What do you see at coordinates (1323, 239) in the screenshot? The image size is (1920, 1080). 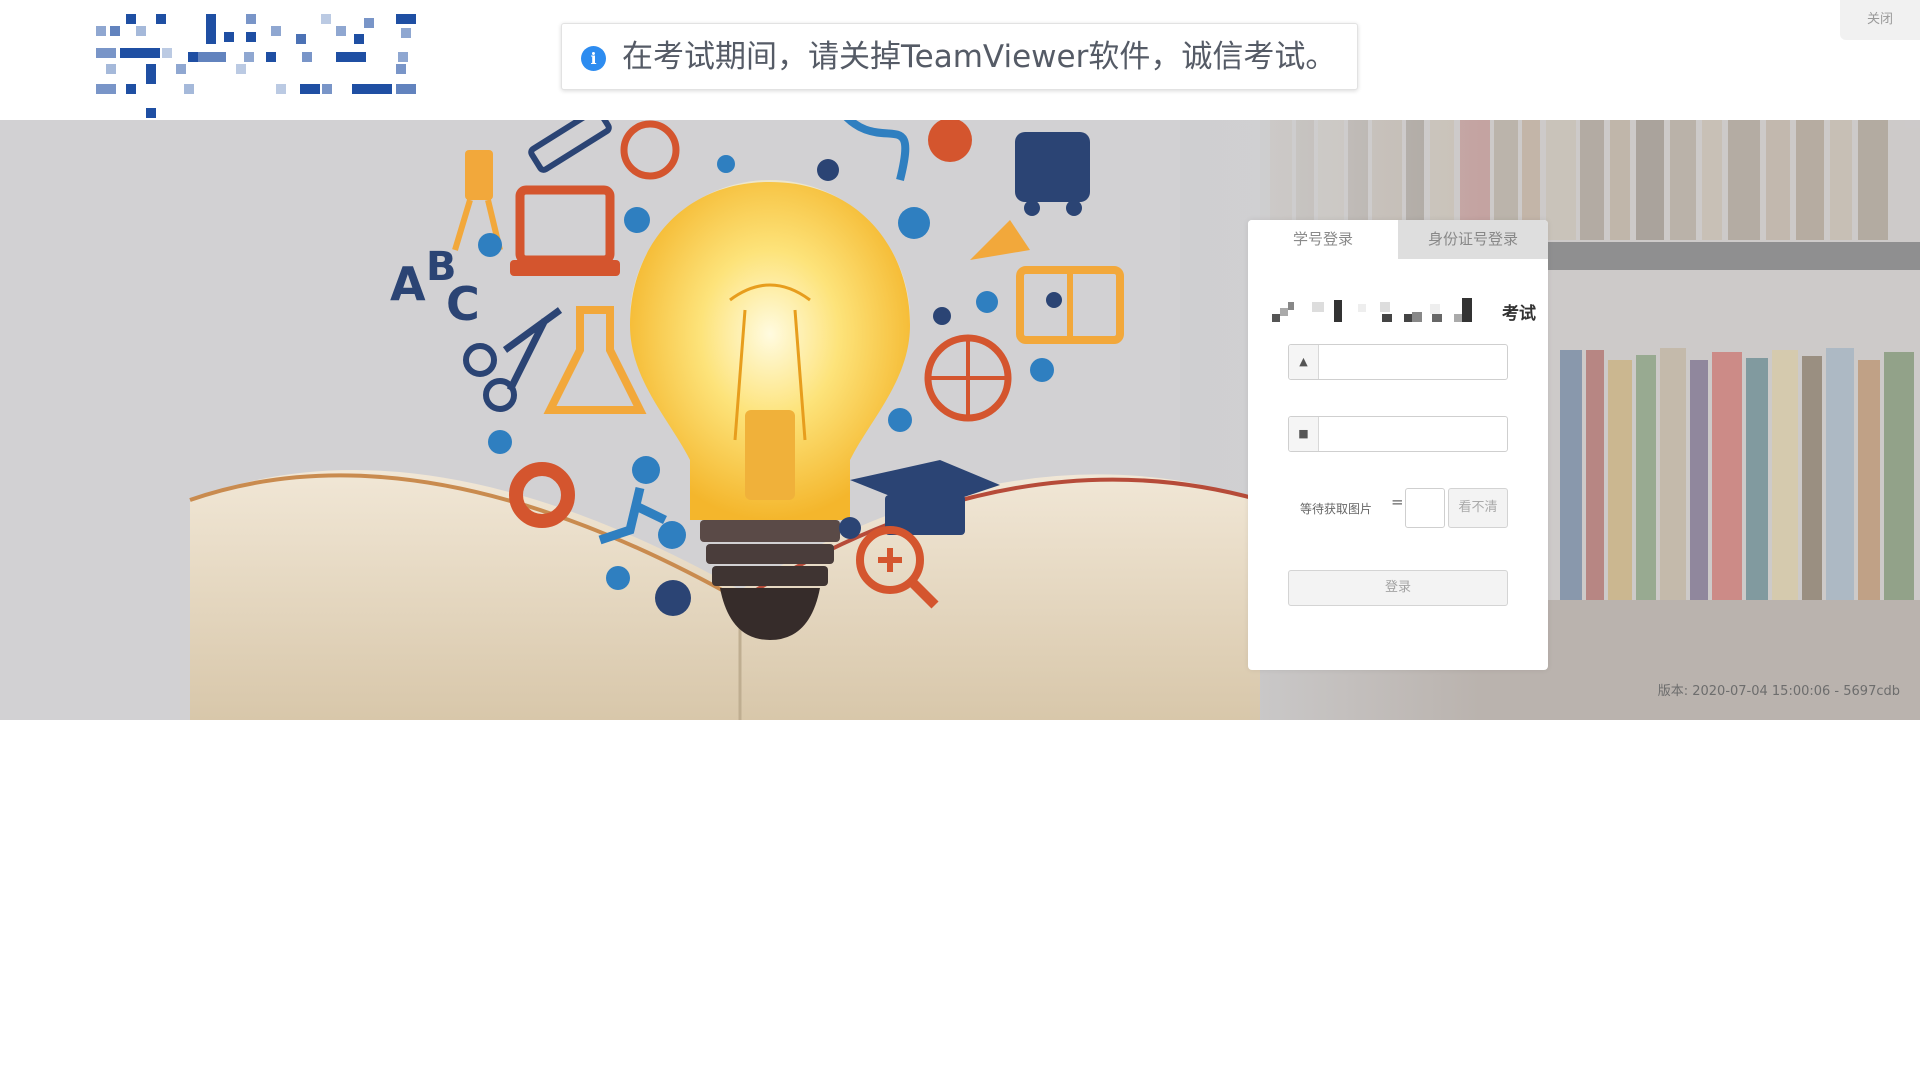 I see `tab-student-id-login: 学号登录` at bounding box center [1323, 239].